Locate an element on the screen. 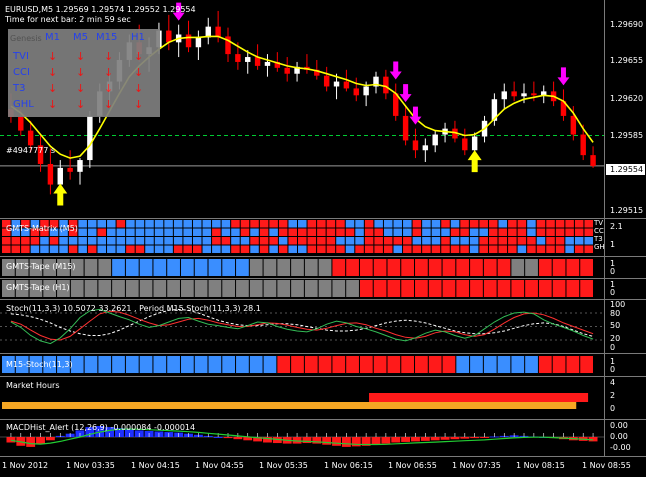 The height and width of the screenshot is (477, 646). time-tick: 1 Nov 08:55 is located at coordinates (606, 465).